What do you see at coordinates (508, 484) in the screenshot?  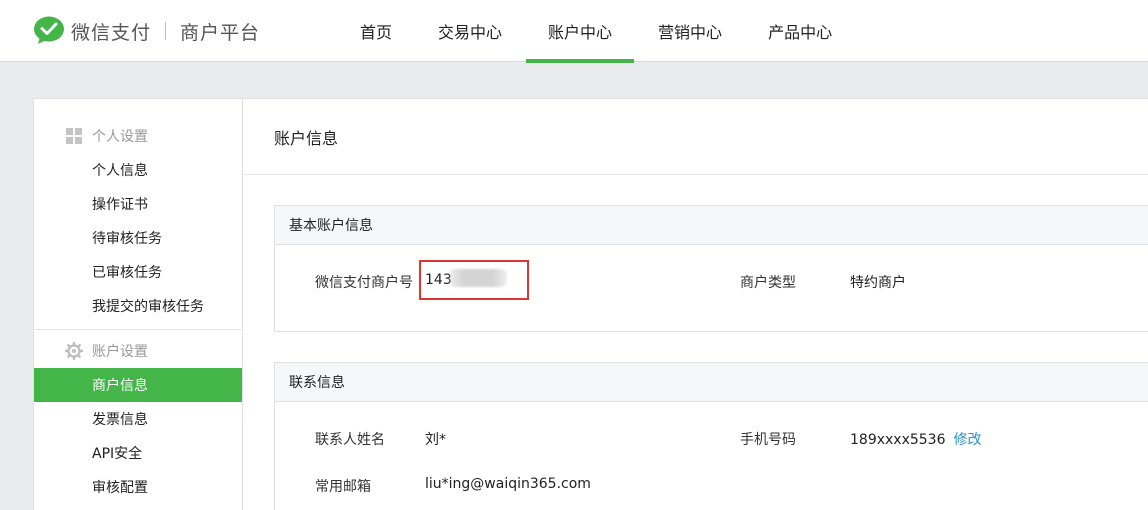 I see `email-value: liu*ing@waiqin365.com` at bounding box center [508, 484].